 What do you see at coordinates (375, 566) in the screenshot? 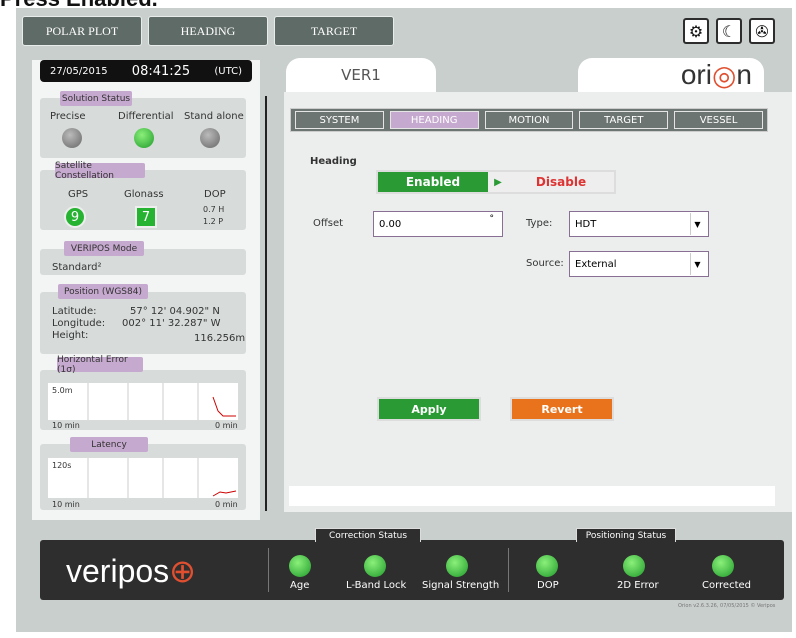
I see `lband-indicator` at bounding box center [375, 566].